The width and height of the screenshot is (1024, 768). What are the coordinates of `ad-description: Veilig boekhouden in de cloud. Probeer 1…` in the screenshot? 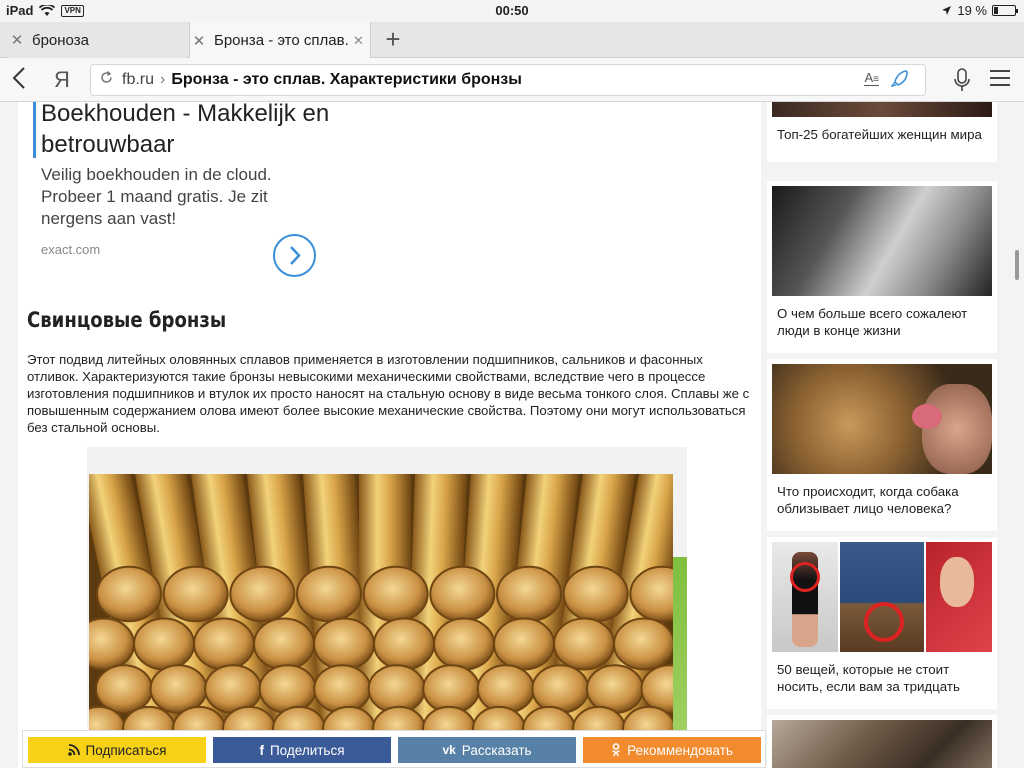 It's located at (156, 196).